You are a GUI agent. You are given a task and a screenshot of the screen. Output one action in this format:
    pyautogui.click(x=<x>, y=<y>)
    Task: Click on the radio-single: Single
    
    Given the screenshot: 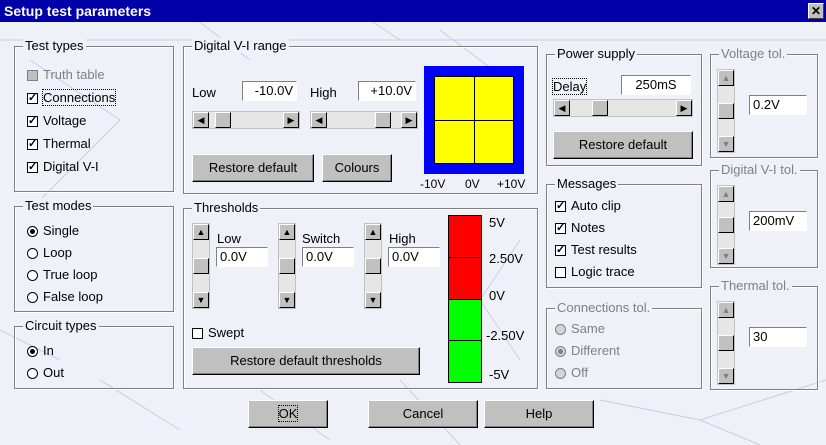 What is the action you would take?
    pyautogui.click(x=53, y=230)
    